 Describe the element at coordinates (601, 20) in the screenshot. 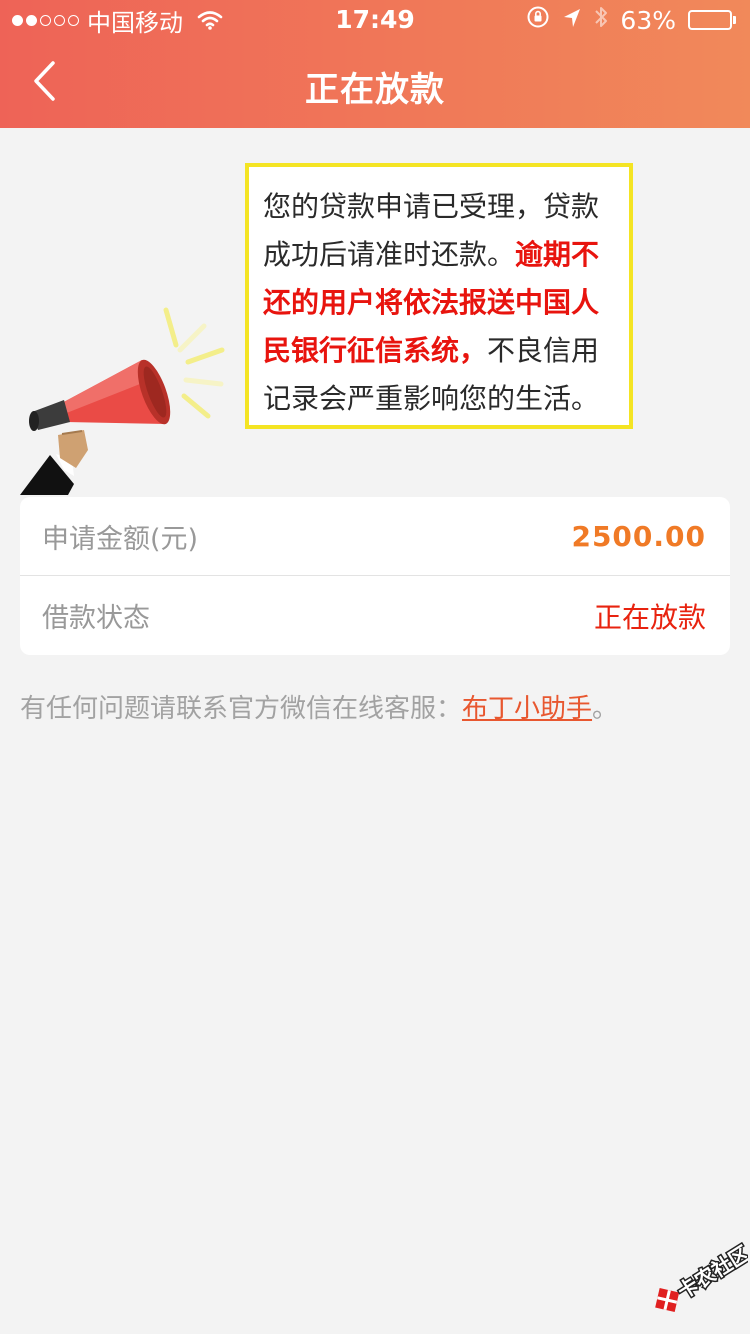

I see `bluetooth-icon` at that location.